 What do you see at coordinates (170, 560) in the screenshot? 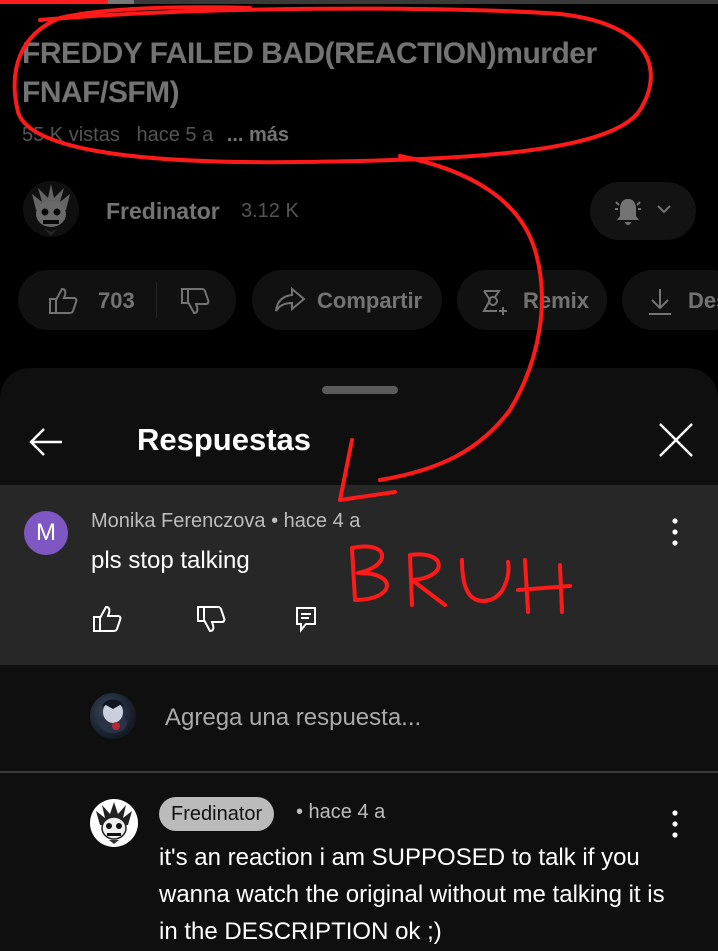
I see `comment-text: pls stop talking` at bounding box center [170, 560].